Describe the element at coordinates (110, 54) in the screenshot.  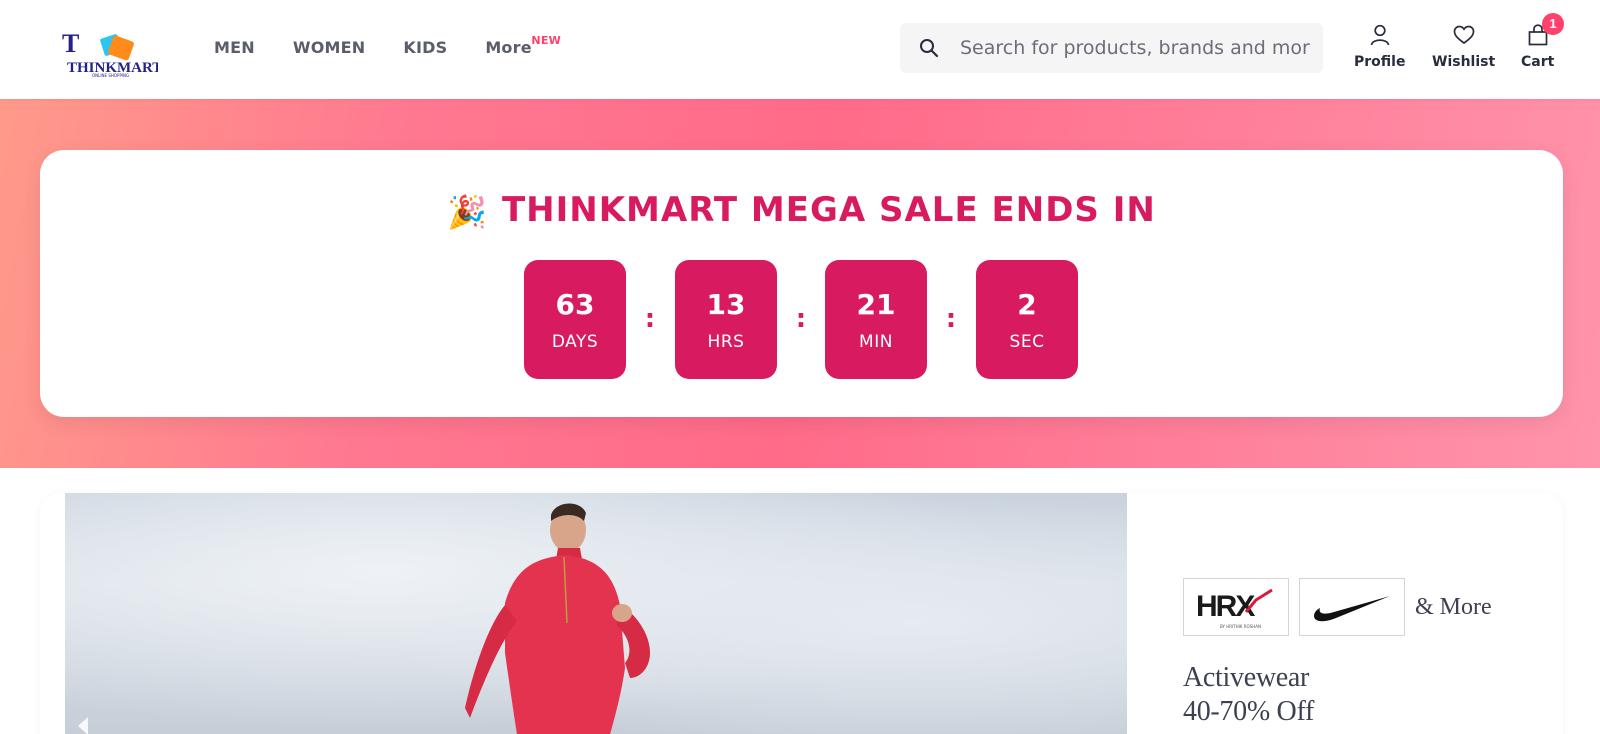
I see `thinkmart-logo: T THINKMART ONLINE SHOPPING` at that location.